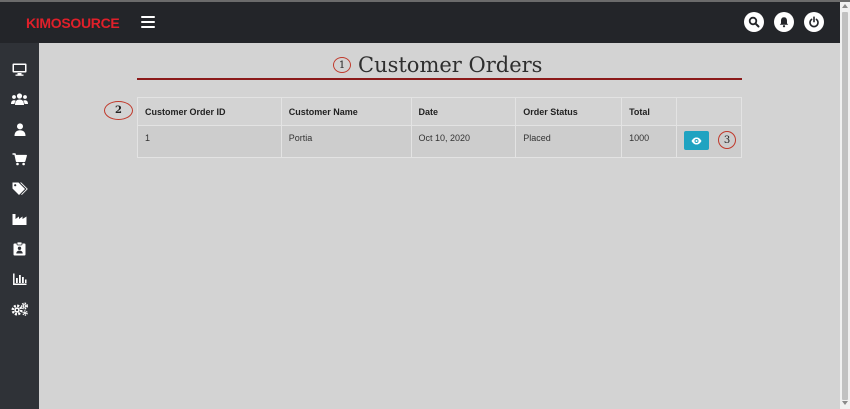  What do you see at coordinates (19, 219) in the screenshot?
I see `industry-icon` at bounding box center [19, 219].